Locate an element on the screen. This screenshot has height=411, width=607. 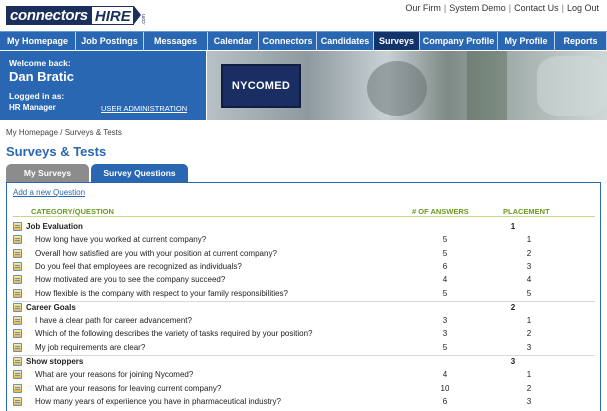
user-name: Dan Bratic is located at coordinates (42, 76).